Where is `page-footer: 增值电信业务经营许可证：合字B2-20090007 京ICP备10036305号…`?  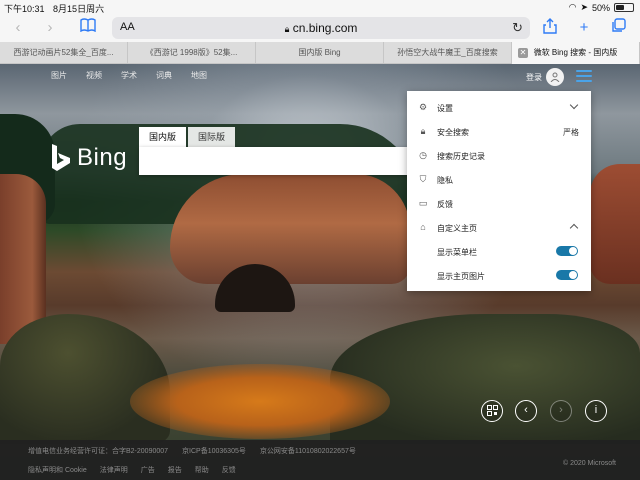
page-footer: 增值电信业务经营许可证：合字B2-20090007 京ICP备10036305号… is located at coordinates (320, 460).